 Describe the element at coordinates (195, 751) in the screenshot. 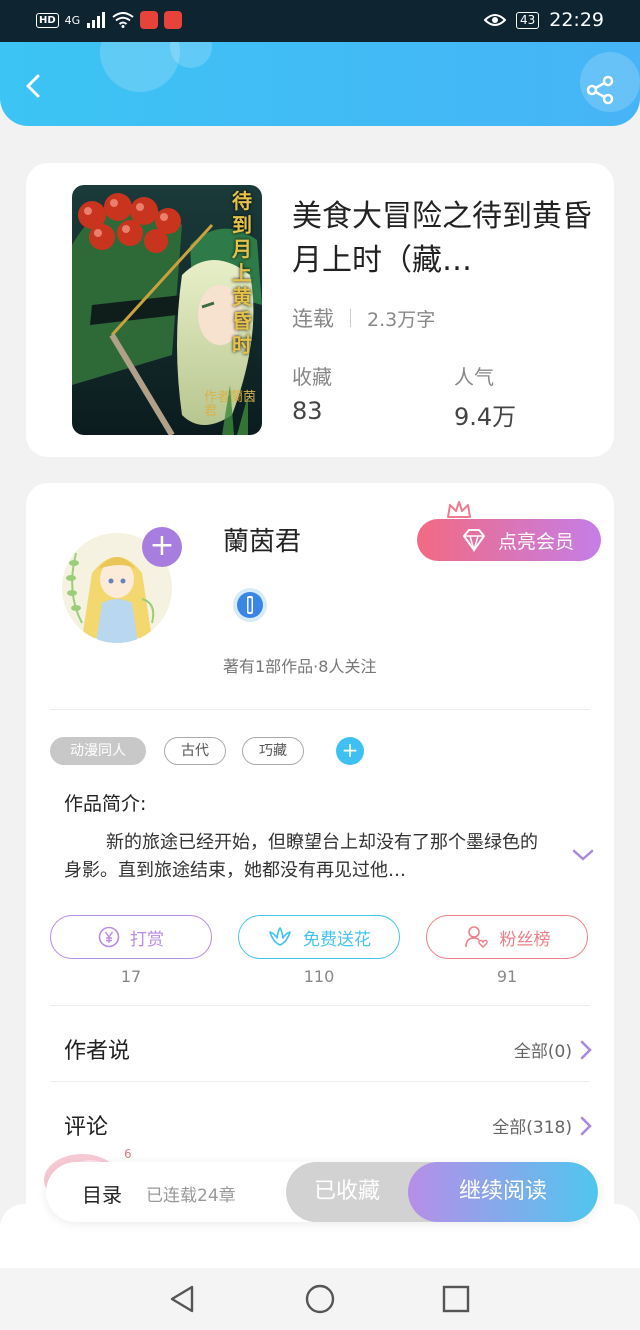

I see `tag-ancient: 古代` at that location.